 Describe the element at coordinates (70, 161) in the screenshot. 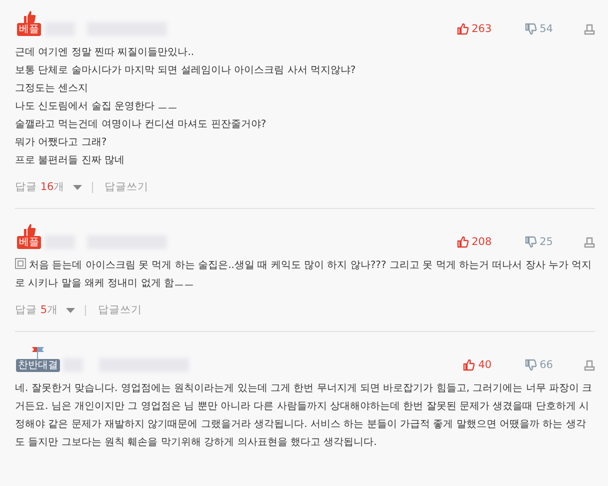

I see `comment-text: 프로 불편러들 진짜 많네` at that location.